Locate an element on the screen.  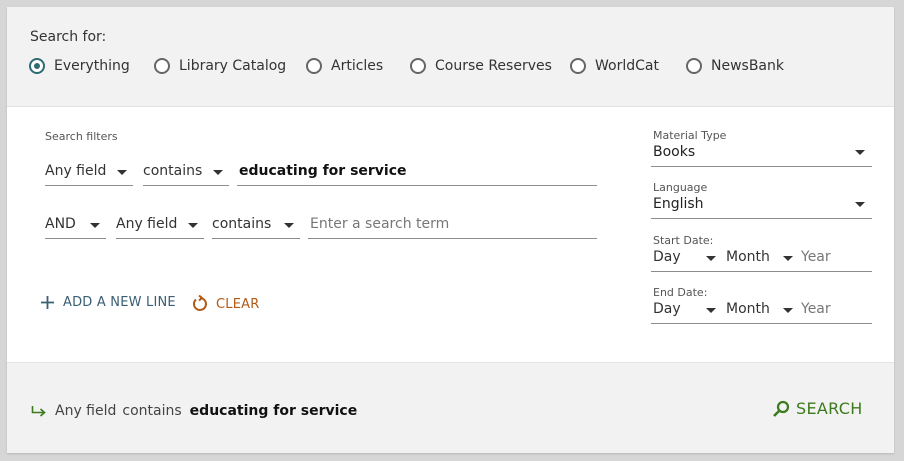
line1-field-select: Any field is located at coordinates (89, 173).